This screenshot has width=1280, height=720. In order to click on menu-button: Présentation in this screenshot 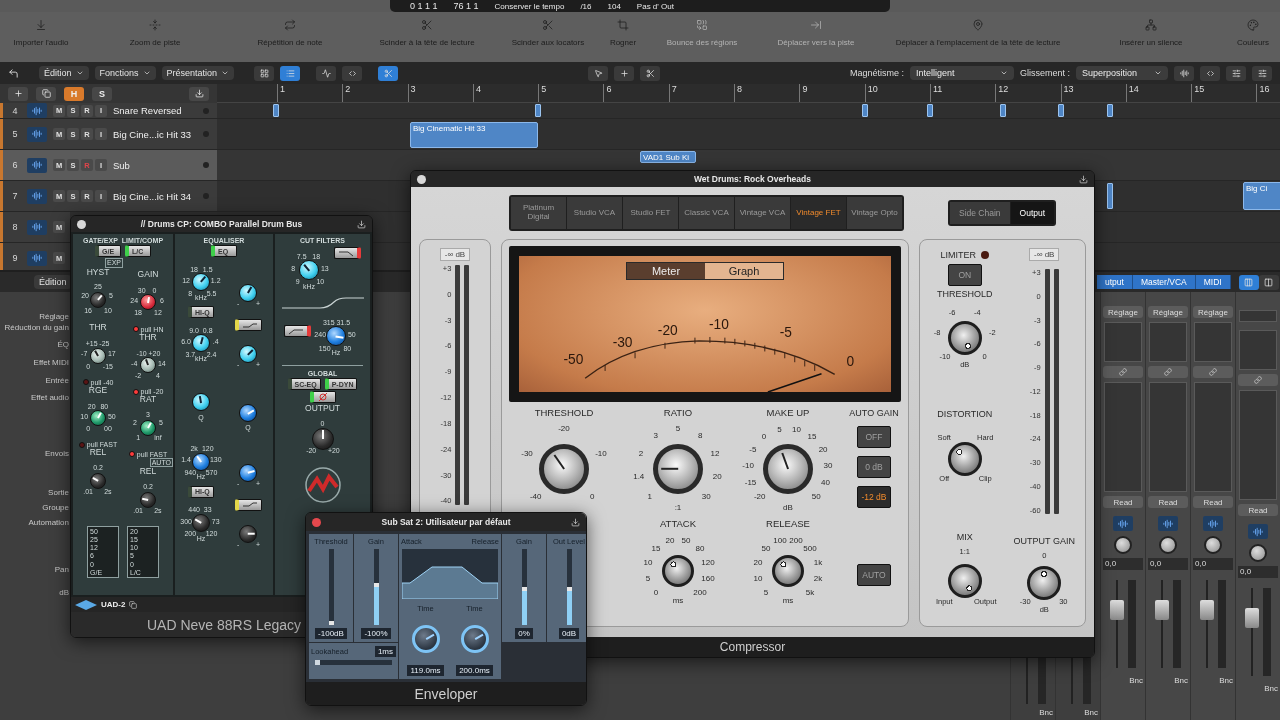, I will do `click(198, 73)`.